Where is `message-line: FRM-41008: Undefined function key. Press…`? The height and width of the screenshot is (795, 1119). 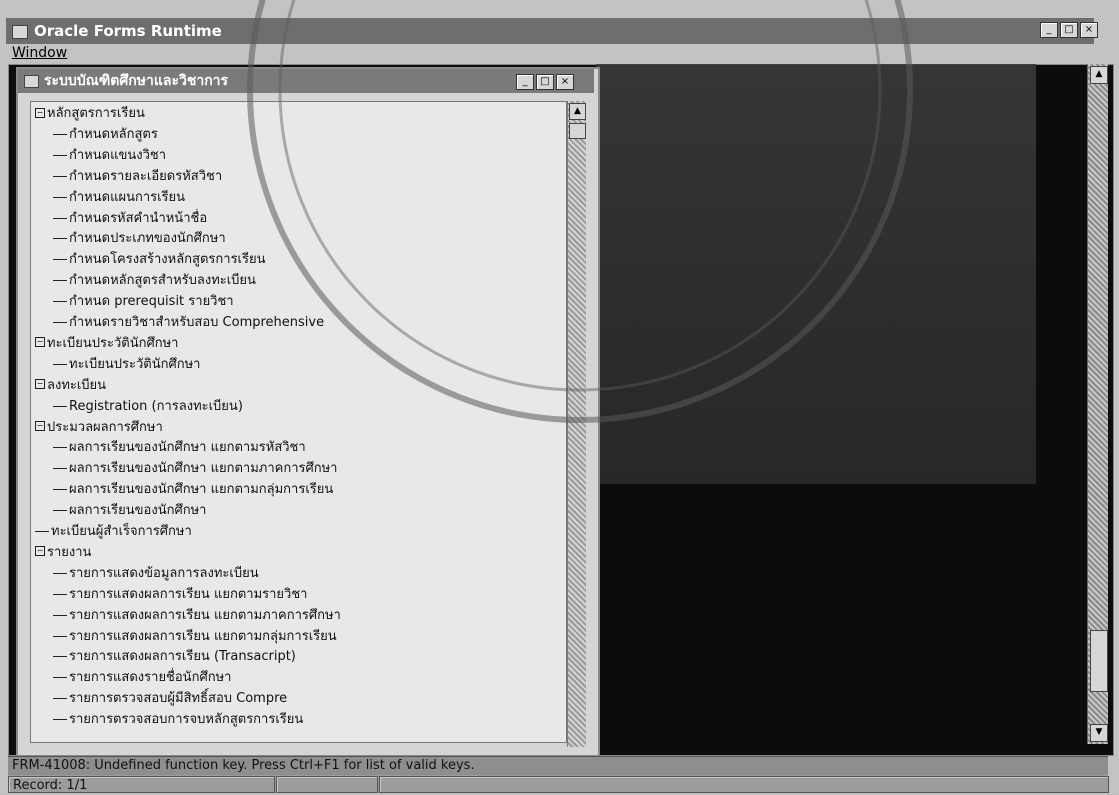
message-line: FRM-41008: Undefined function key. Press… is located at coordinates (558, 765).